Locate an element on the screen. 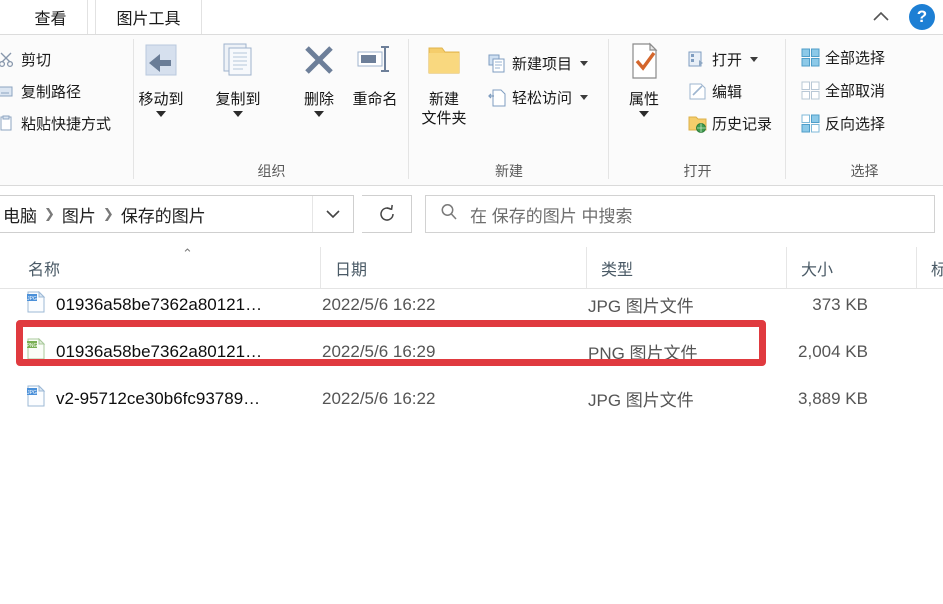  ribbon-group-organize-label: 组织 is located at coordinates (271, 171).